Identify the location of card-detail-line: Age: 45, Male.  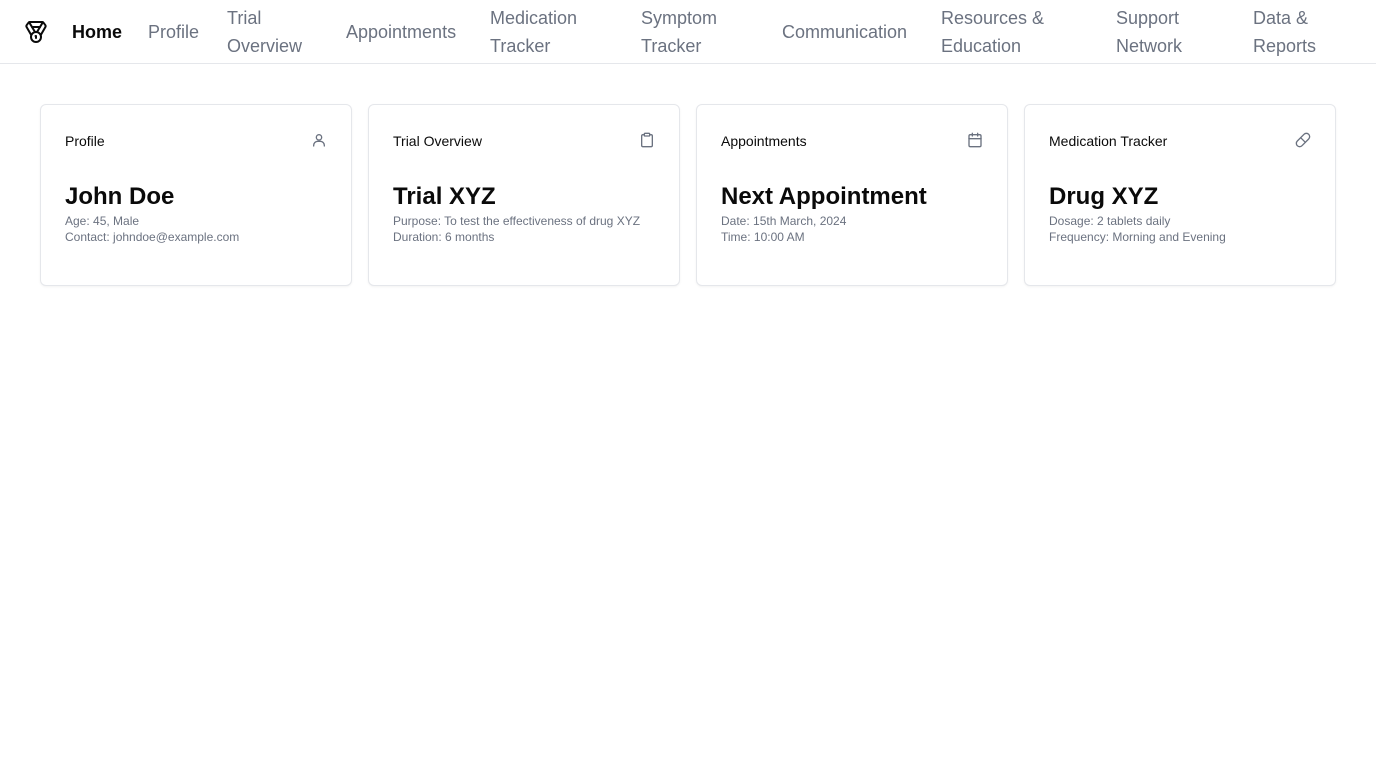
(102, 221).